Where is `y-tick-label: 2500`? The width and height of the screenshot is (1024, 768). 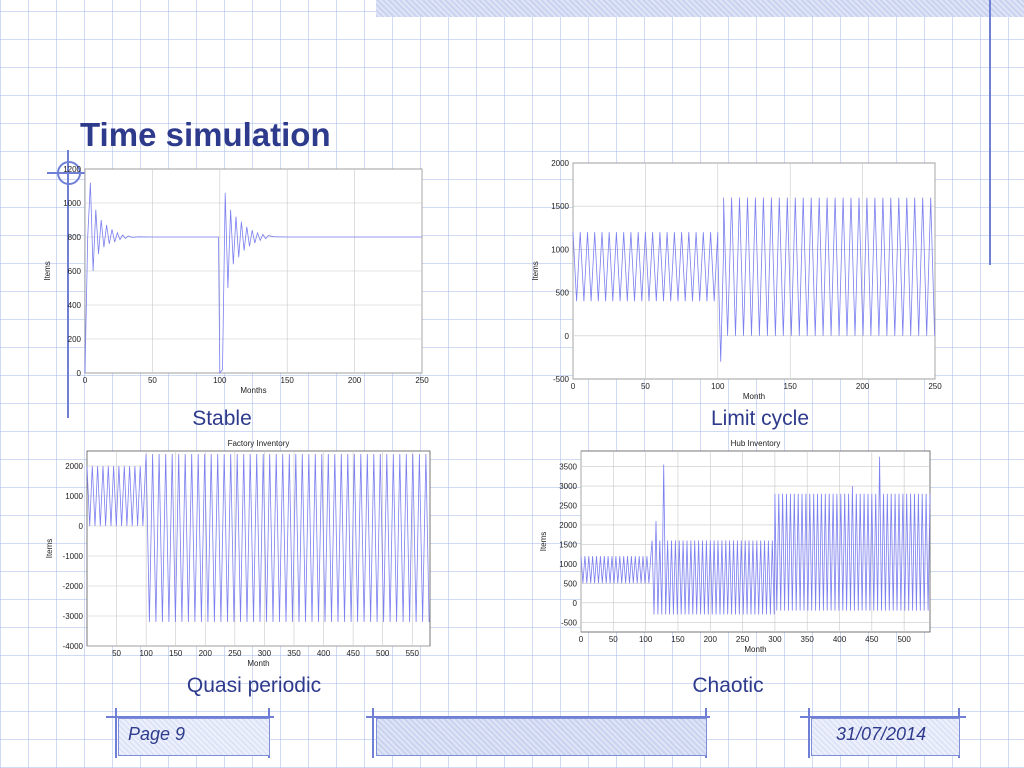 y-tick-label: 2500 is located at coordinates (568, 505).